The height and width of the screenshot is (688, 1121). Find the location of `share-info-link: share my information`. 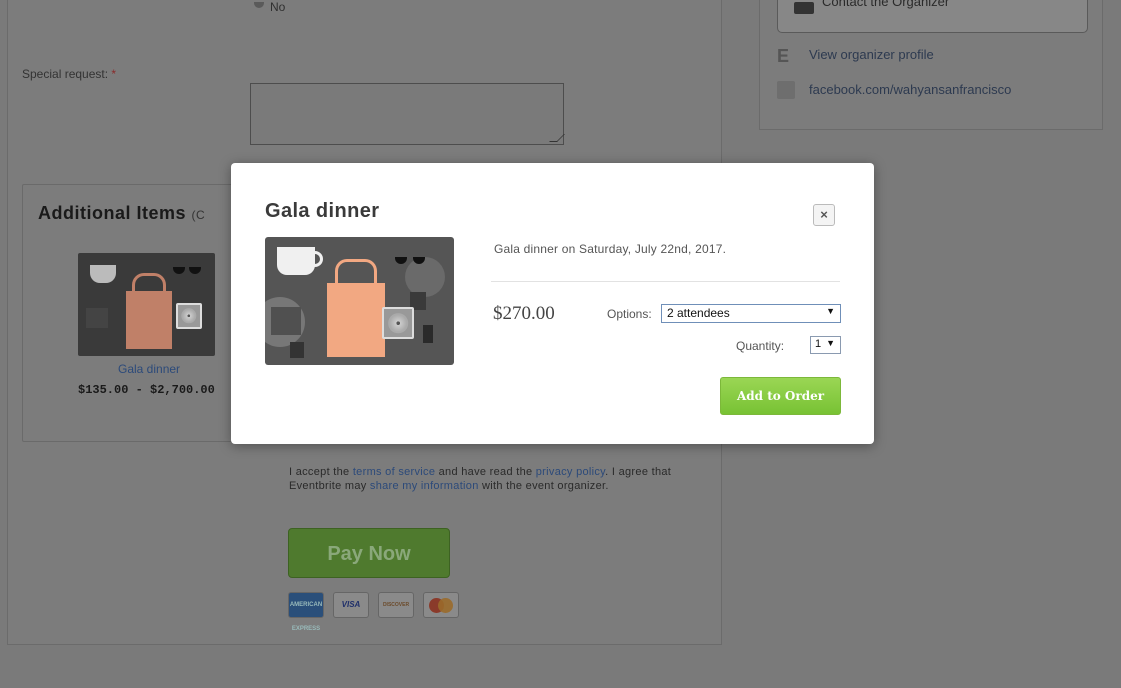

share-info-link: share my information is located at coordinates (424, 486).